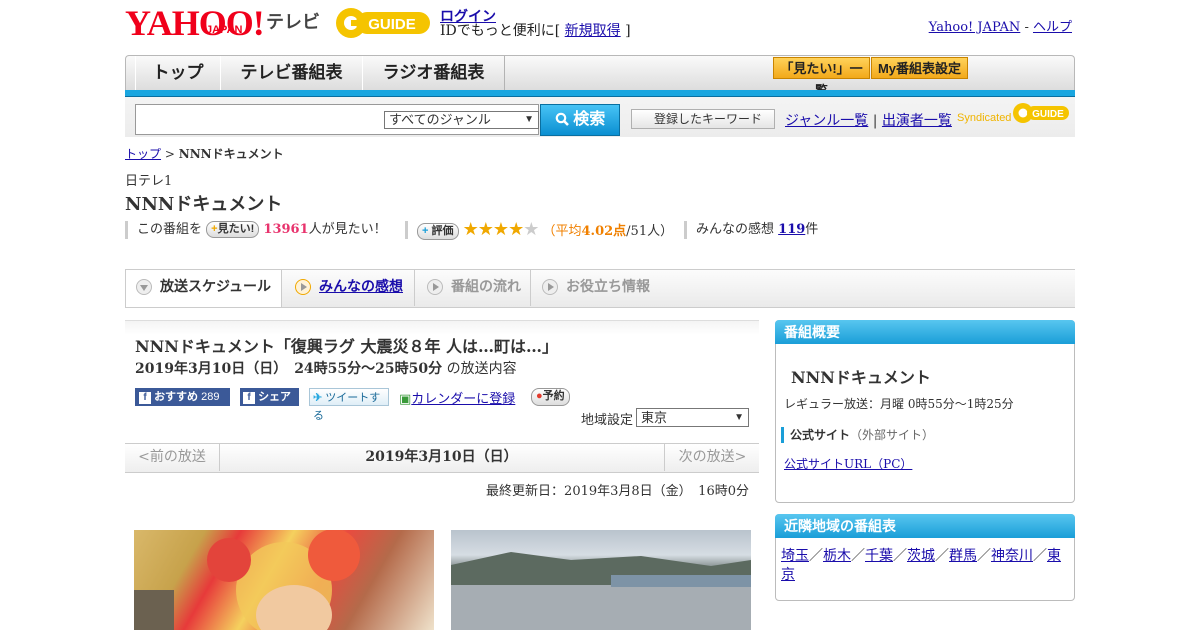 The image size is (1200, 630). What do you see at coordinates (1052, 27) in the screenshot?
I see `help-link: ヘルプ` at bounding box center [1052, 27].